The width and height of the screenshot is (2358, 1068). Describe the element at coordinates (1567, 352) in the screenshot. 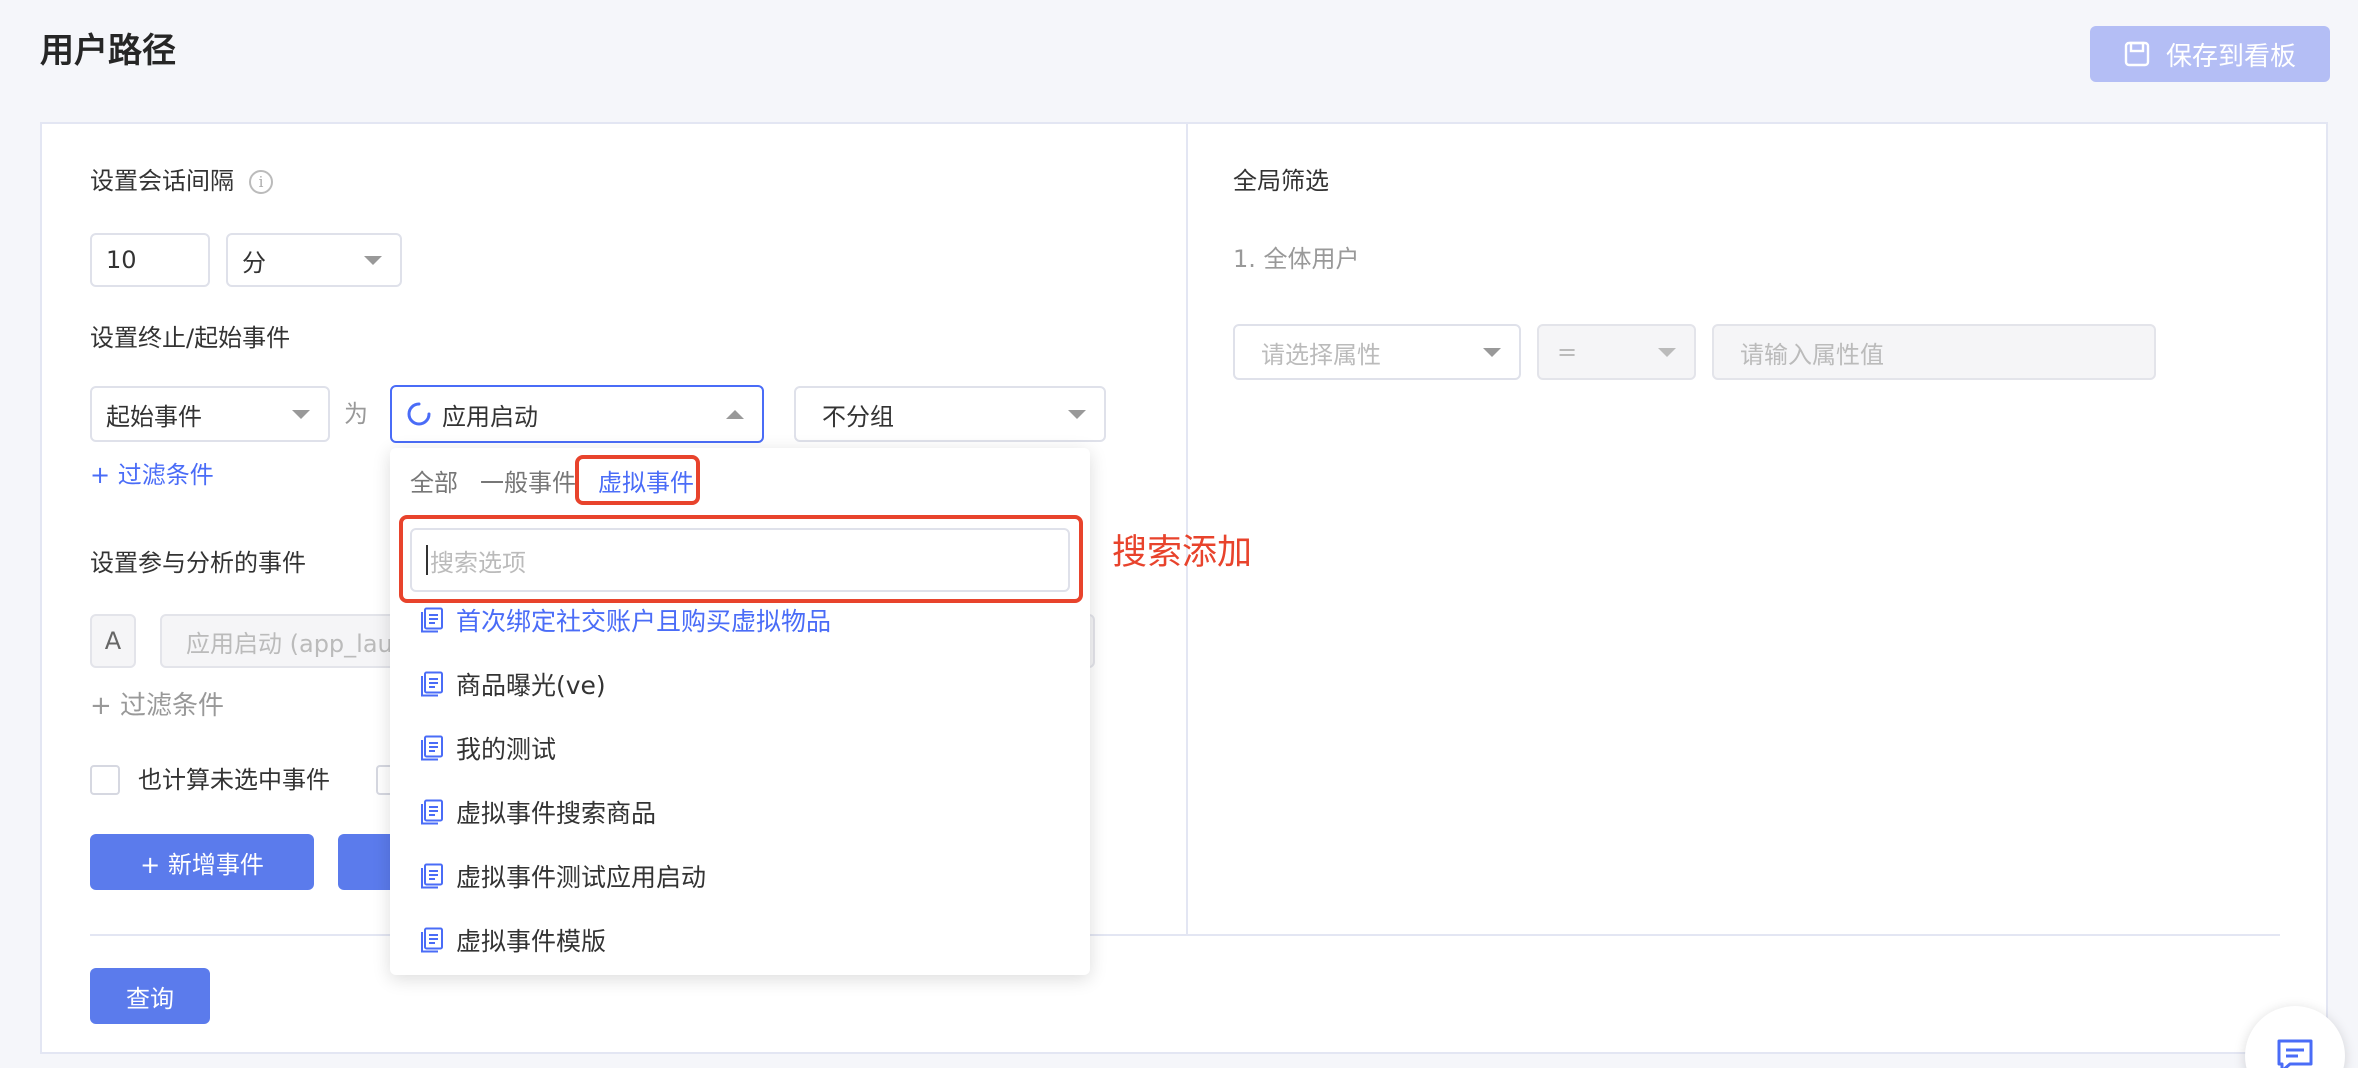

I see `operator-value: =` at that location.